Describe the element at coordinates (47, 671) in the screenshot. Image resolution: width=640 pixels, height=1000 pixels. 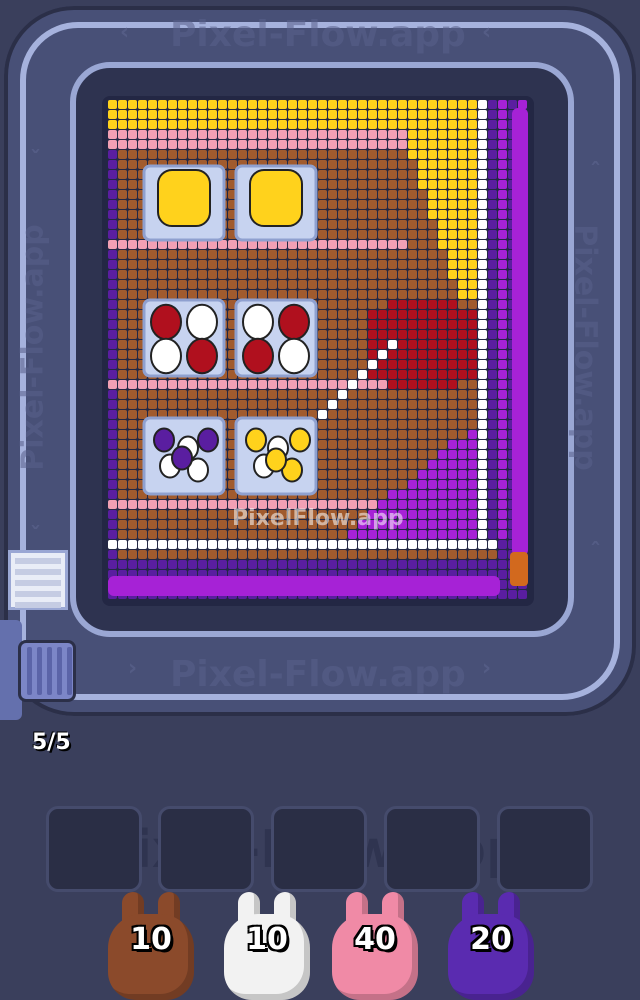
I see `ammo-spool` at that location.